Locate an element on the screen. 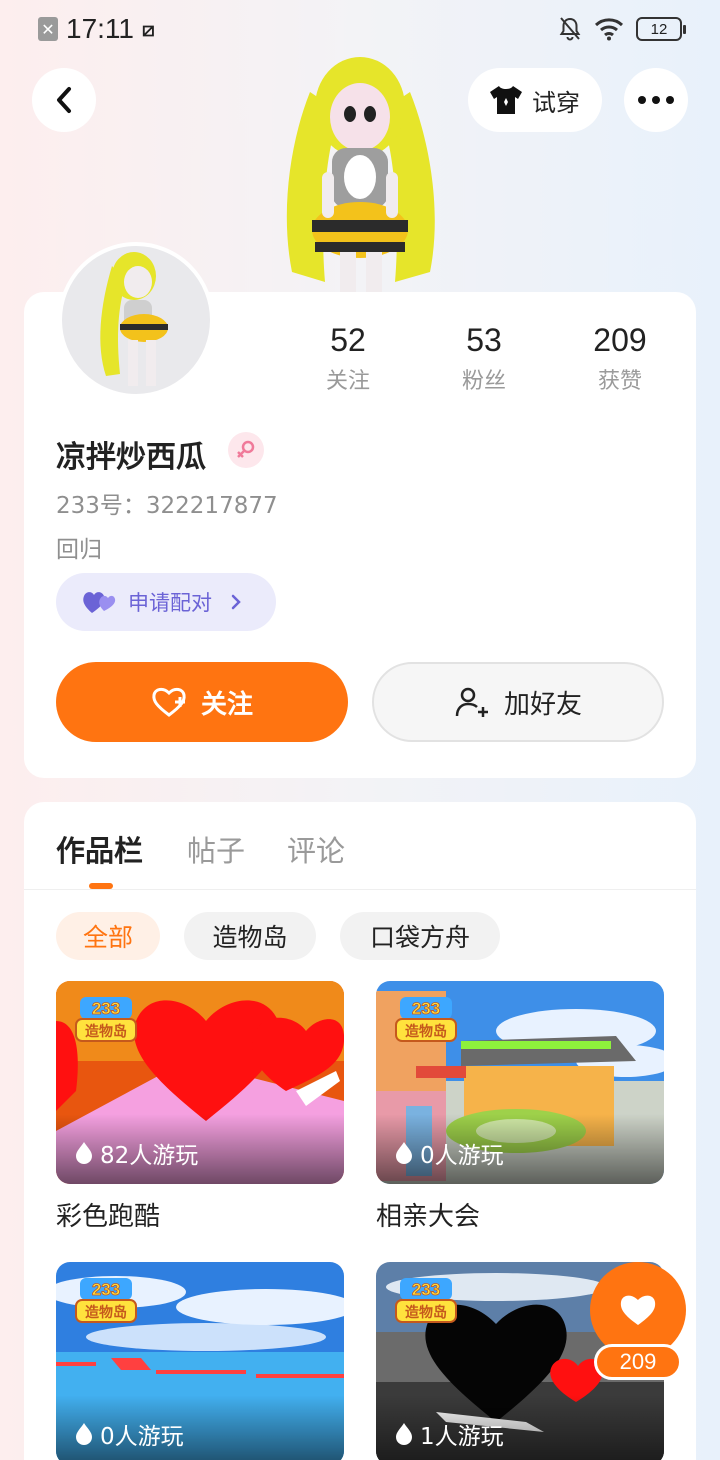 This screenshot has height=1460, width=720. stat-fans: 53 粉丝 is located at coordinates (484, 358).